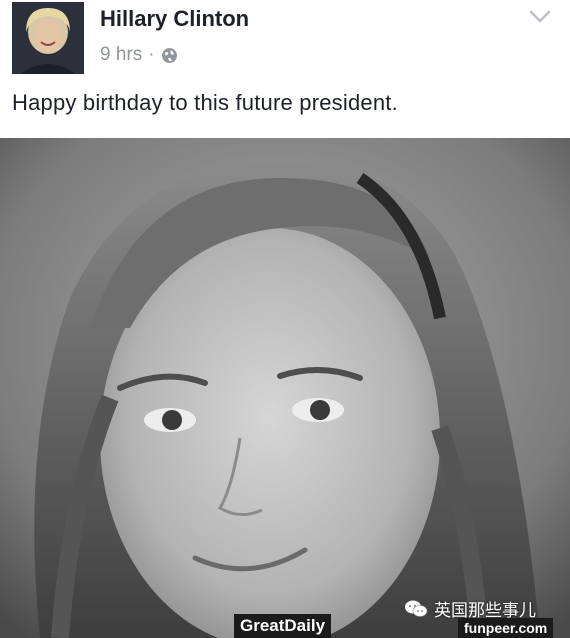 This screenshot has width=570, height=638. What do you see at coordinates (283, 626) in the screenshot?
I see `greatdaily-watermark: GreatDaily` at bounding box center [283, 626].